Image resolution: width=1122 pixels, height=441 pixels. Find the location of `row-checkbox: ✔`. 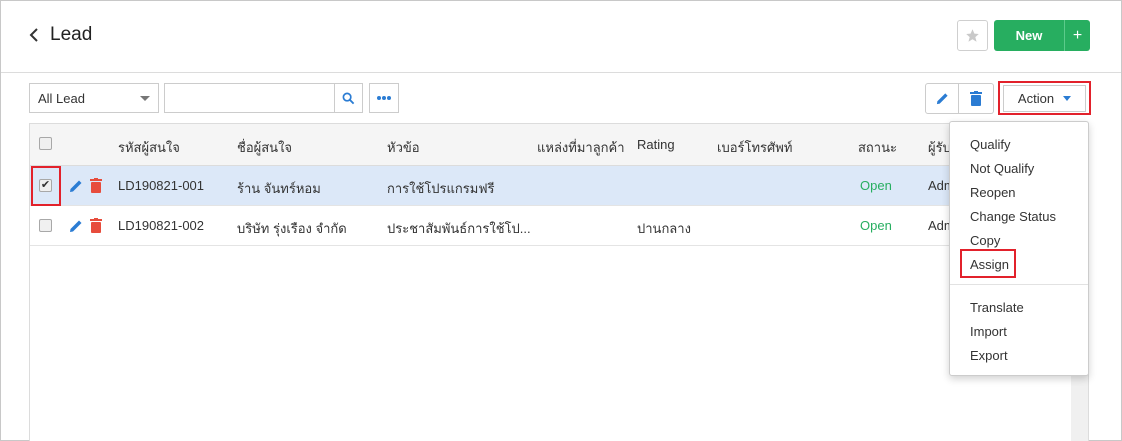

row-checkbox: ✔ is located at coordinates (45, 185).